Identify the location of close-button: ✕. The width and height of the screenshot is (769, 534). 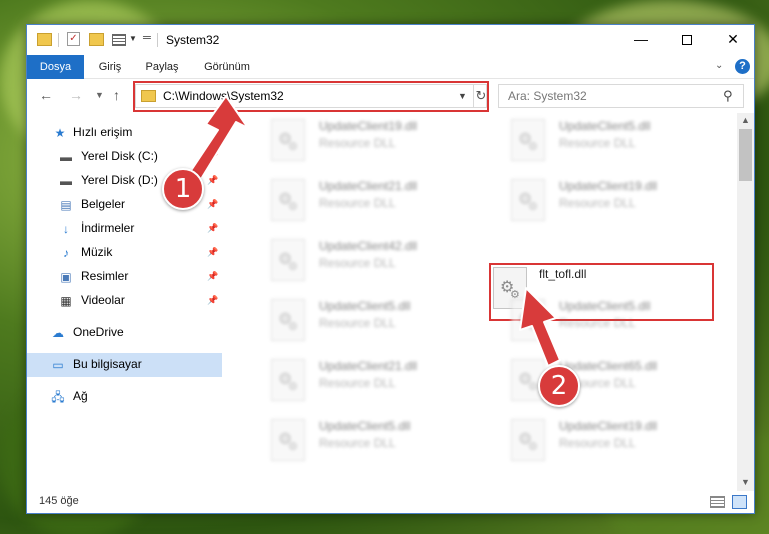
(733, 40).